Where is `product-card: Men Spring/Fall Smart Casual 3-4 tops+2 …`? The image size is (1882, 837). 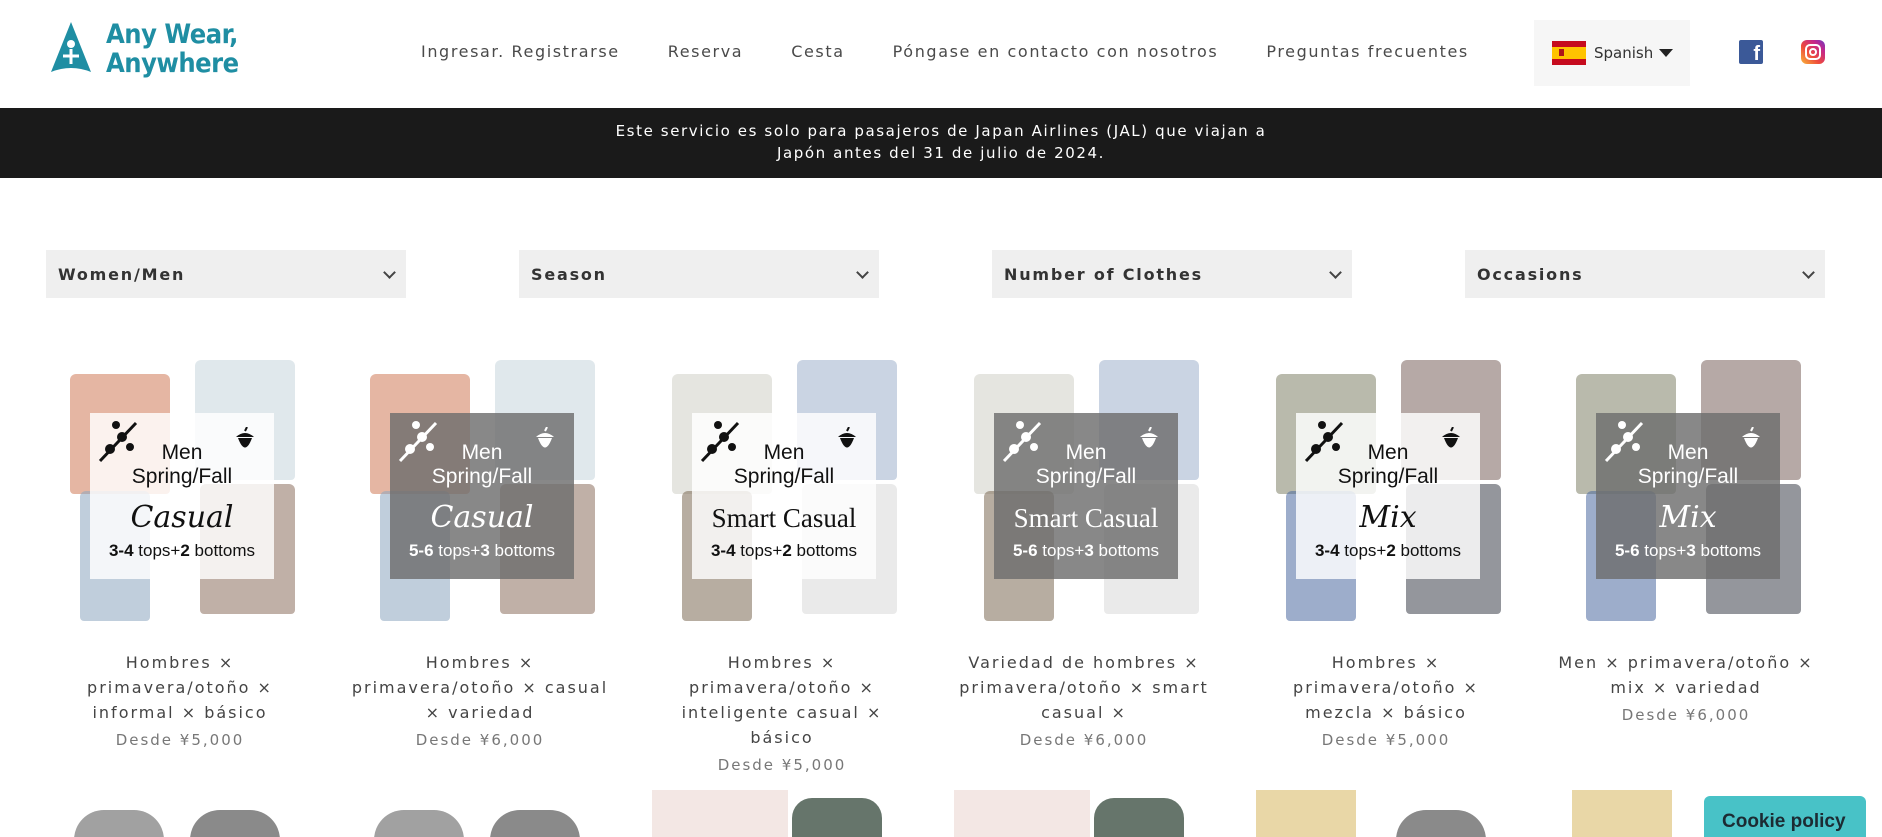
product-card: Men Spring/Fall Smart Casual 3-4 tops+2 … is located at coordinates (782, 565).